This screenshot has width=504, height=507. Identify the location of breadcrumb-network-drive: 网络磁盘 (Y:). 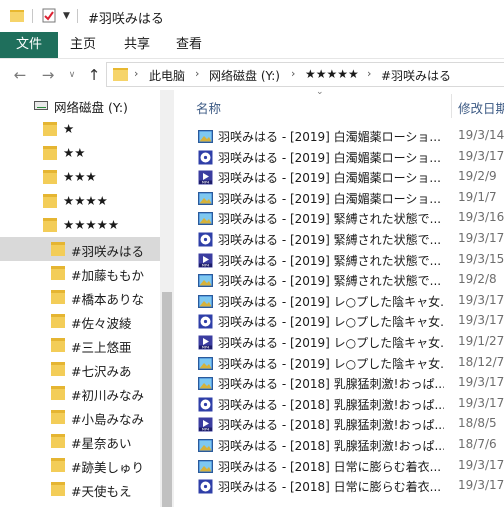
(244, 75).